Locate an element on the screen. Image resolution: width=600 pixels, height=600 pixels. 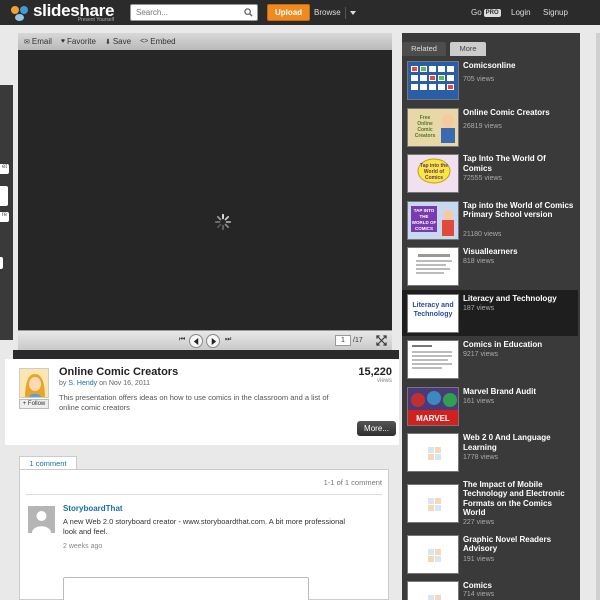
embed-label: Embed is located at coordinates (163, 41).